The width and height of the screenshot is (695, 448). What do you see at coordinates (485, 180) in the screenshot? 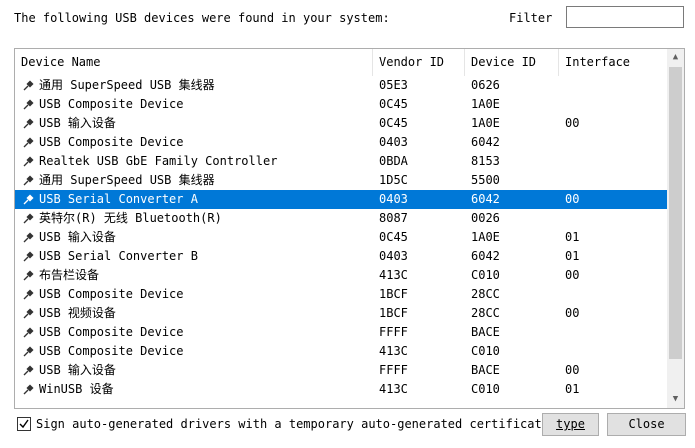
I see `device-id-cell: 5500` at bounding box center [485, 180].